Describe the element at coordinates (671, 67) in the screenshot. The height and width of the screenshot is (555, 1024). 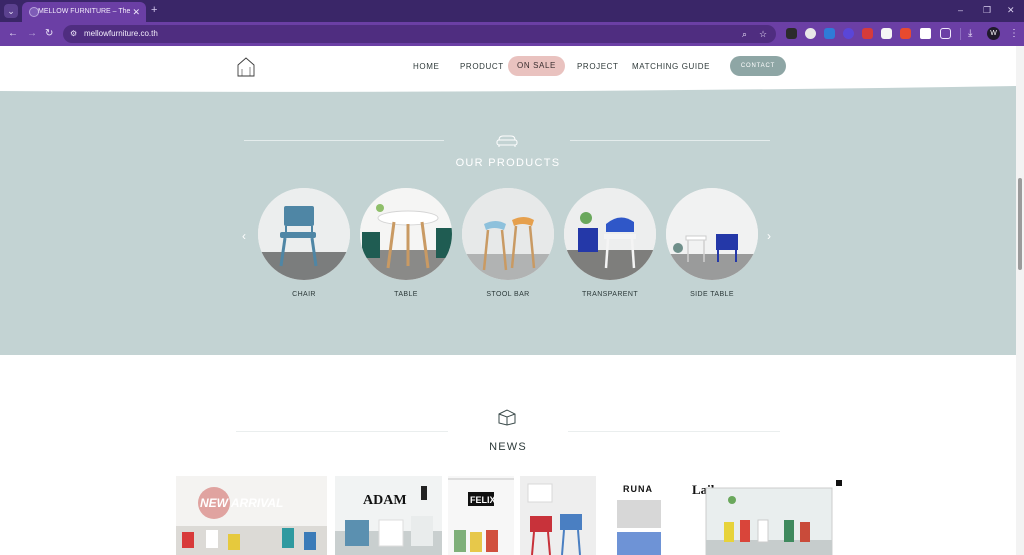
I see `nav-matching-guide: MATCHING GUIDE` at that location.